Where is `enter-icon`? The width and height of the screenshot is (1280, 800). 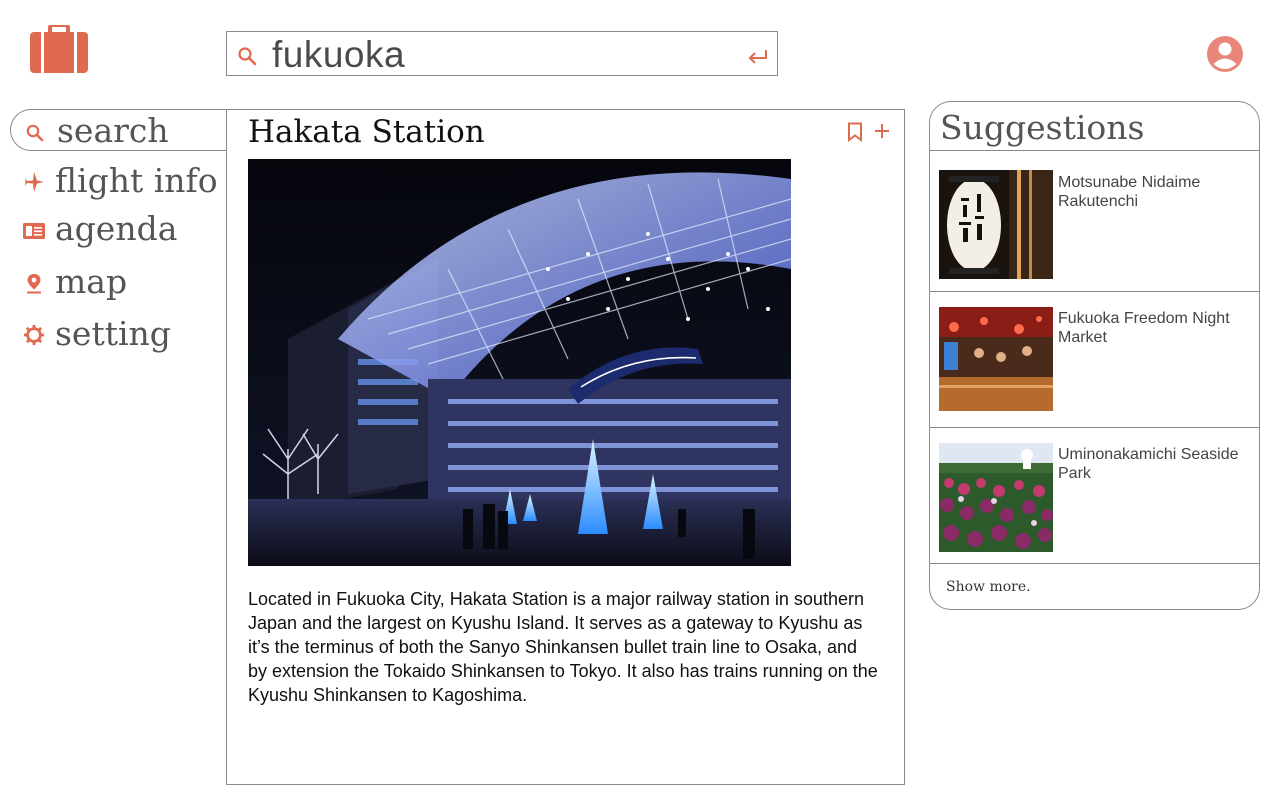 enter-icon is located at coordinates (758, 56).